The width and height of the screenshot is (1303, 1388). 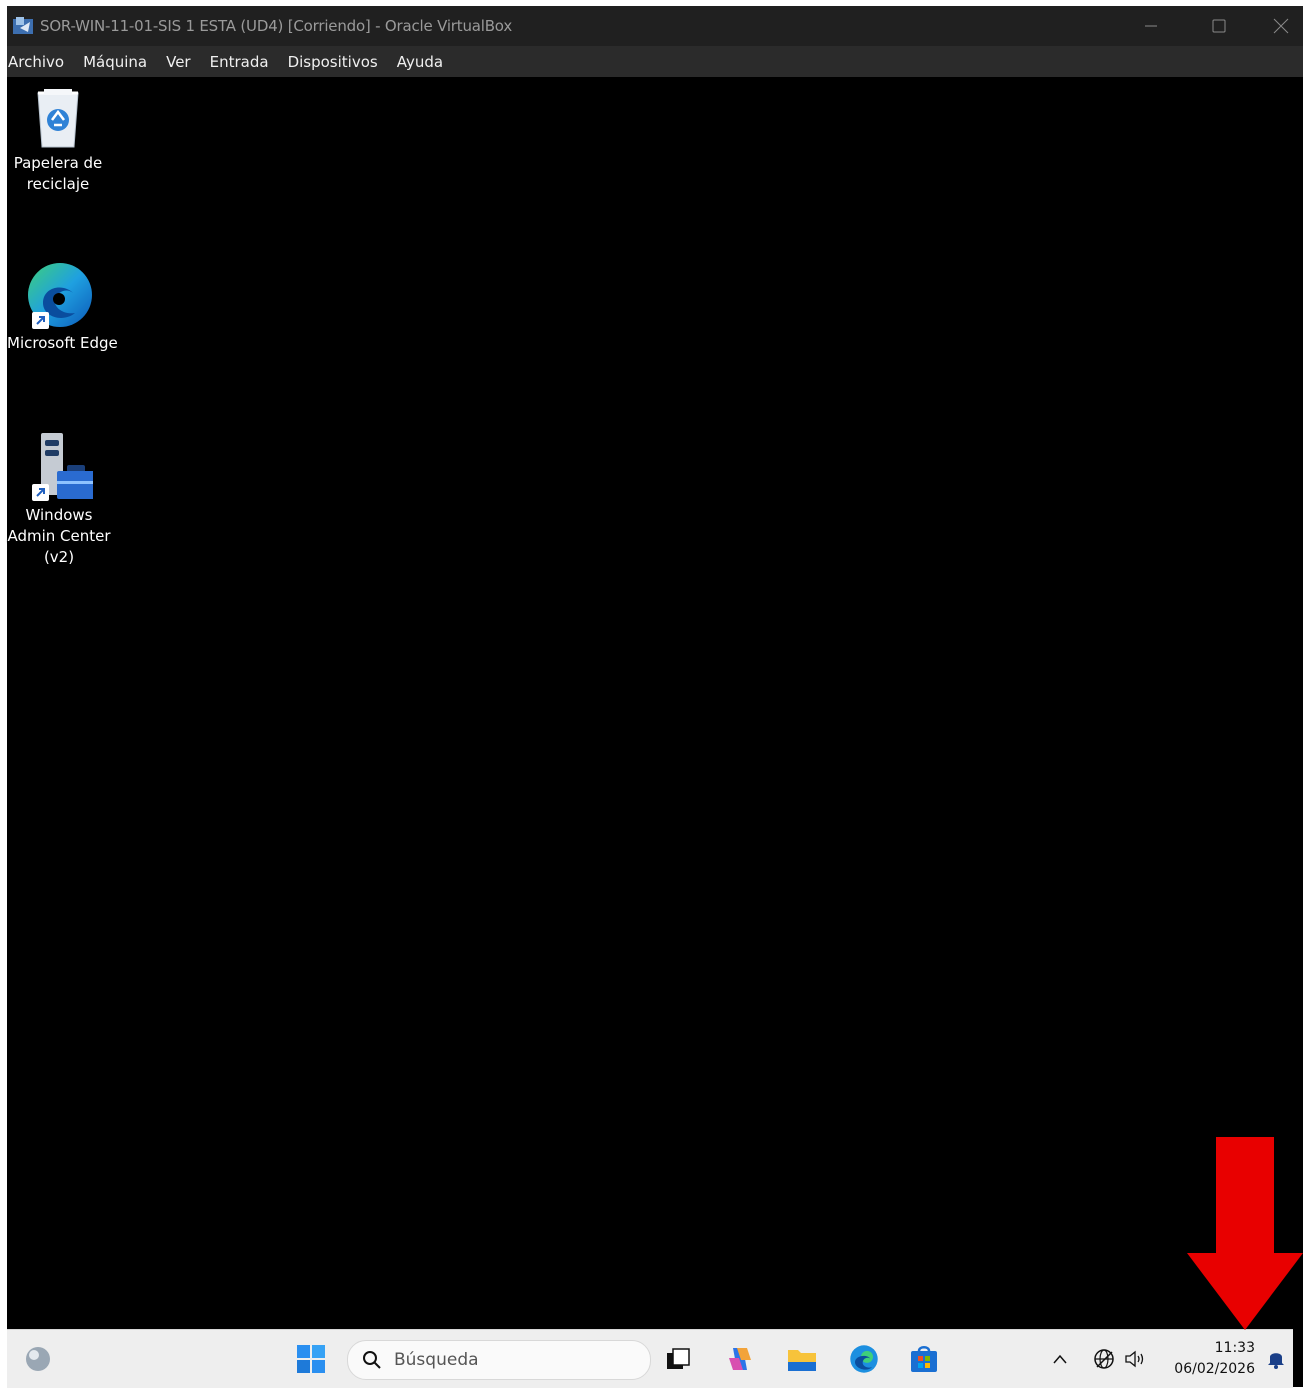 I want to click on chevron-up-icon, so click(x=1060, y=1359).